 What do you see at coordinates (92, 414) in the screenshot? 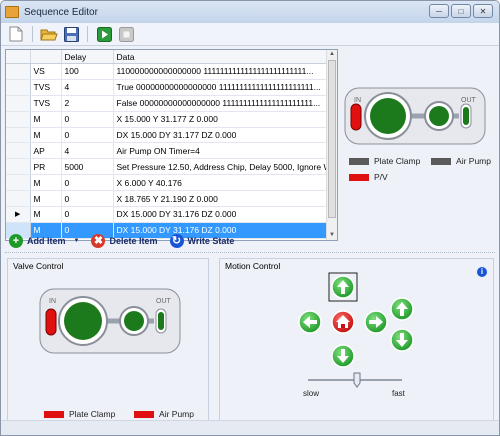
I see `valve-plate-clamp-label: Plate Clamp` at bounding box center [92, 414].